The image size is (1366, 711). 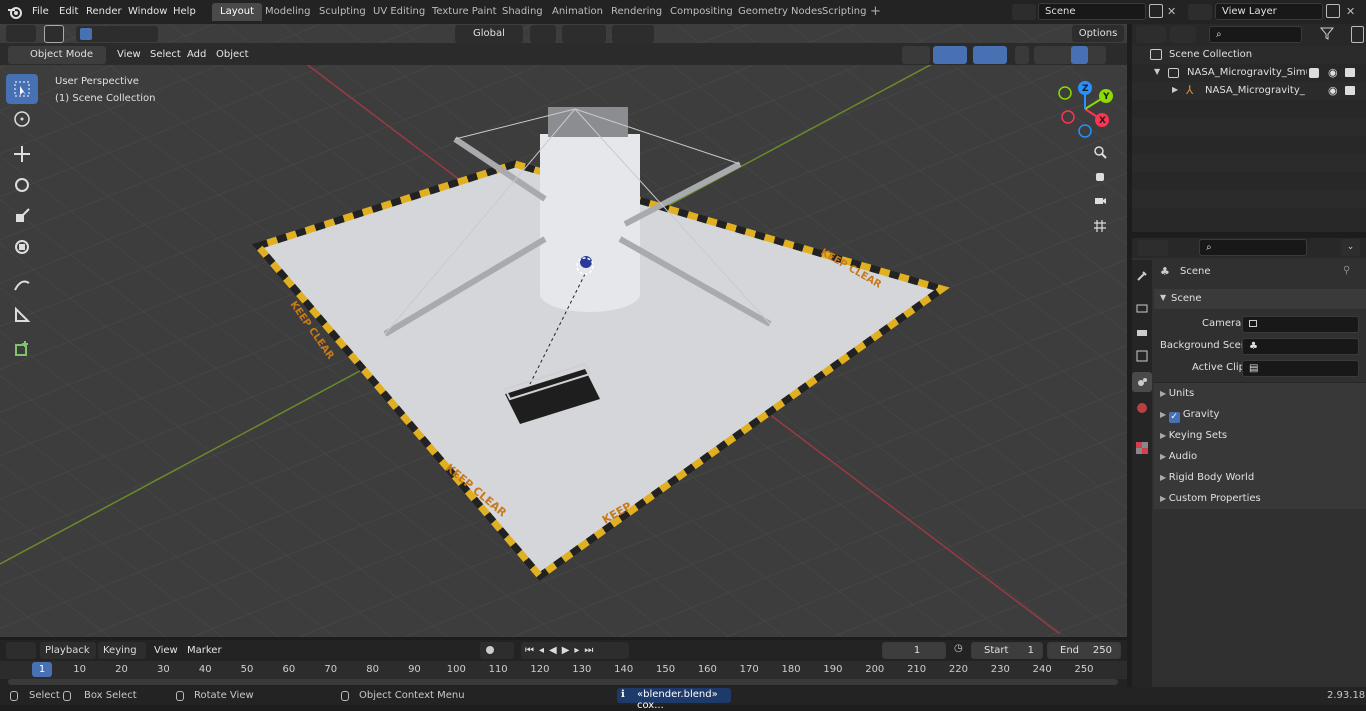 I want to click on scene-collection-label: Scene Collection, so click(x=1210, y=54).